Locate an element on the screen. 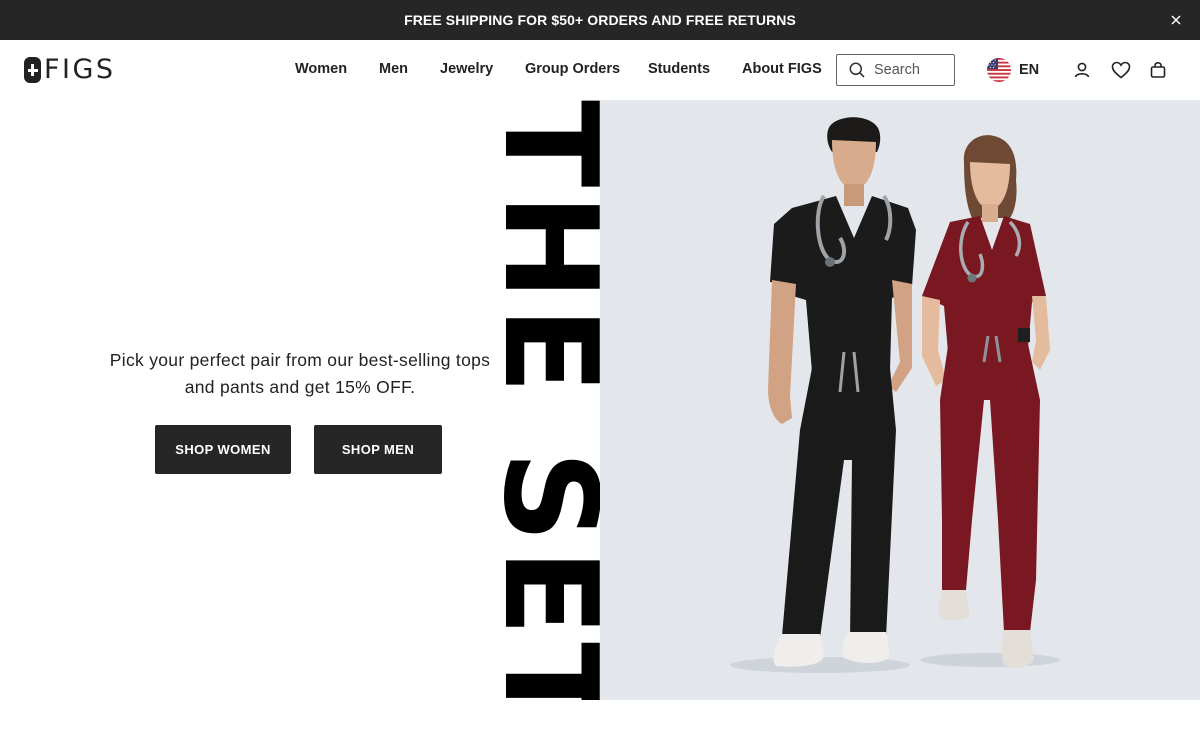 Image resolution: width=1200 pixels, height=750 pixels. language-selector: EN is located at coordinates (1013, 70).